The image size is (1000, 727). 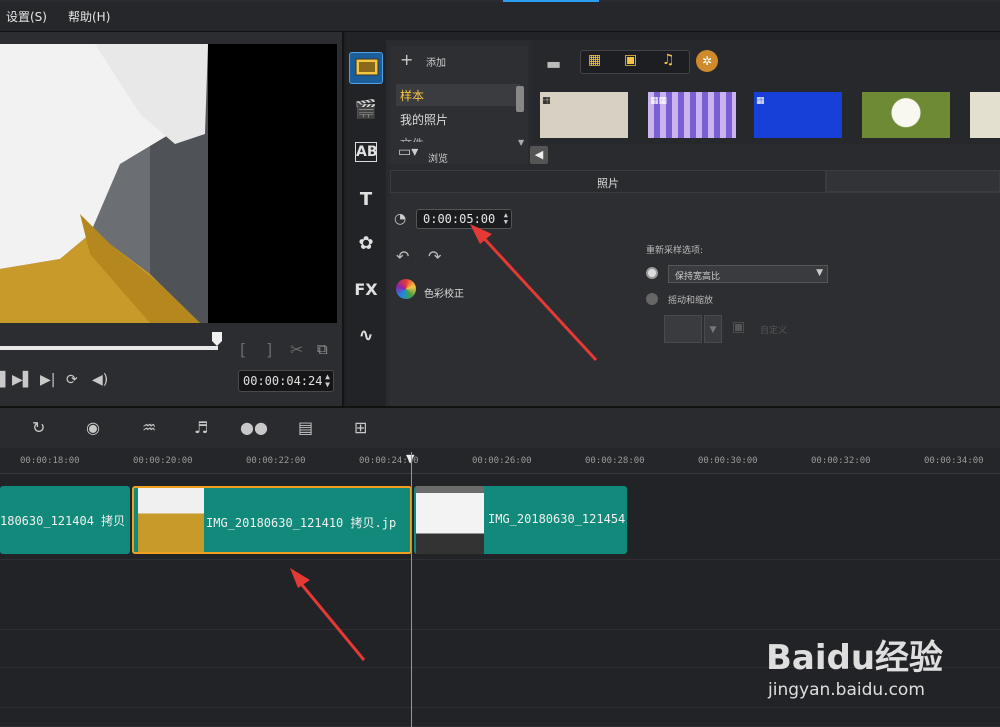 What do you see at coordinates (366, 336) in the screenshot?
I see `motion-path-icon: ∿` at bounding box center [366, 336].